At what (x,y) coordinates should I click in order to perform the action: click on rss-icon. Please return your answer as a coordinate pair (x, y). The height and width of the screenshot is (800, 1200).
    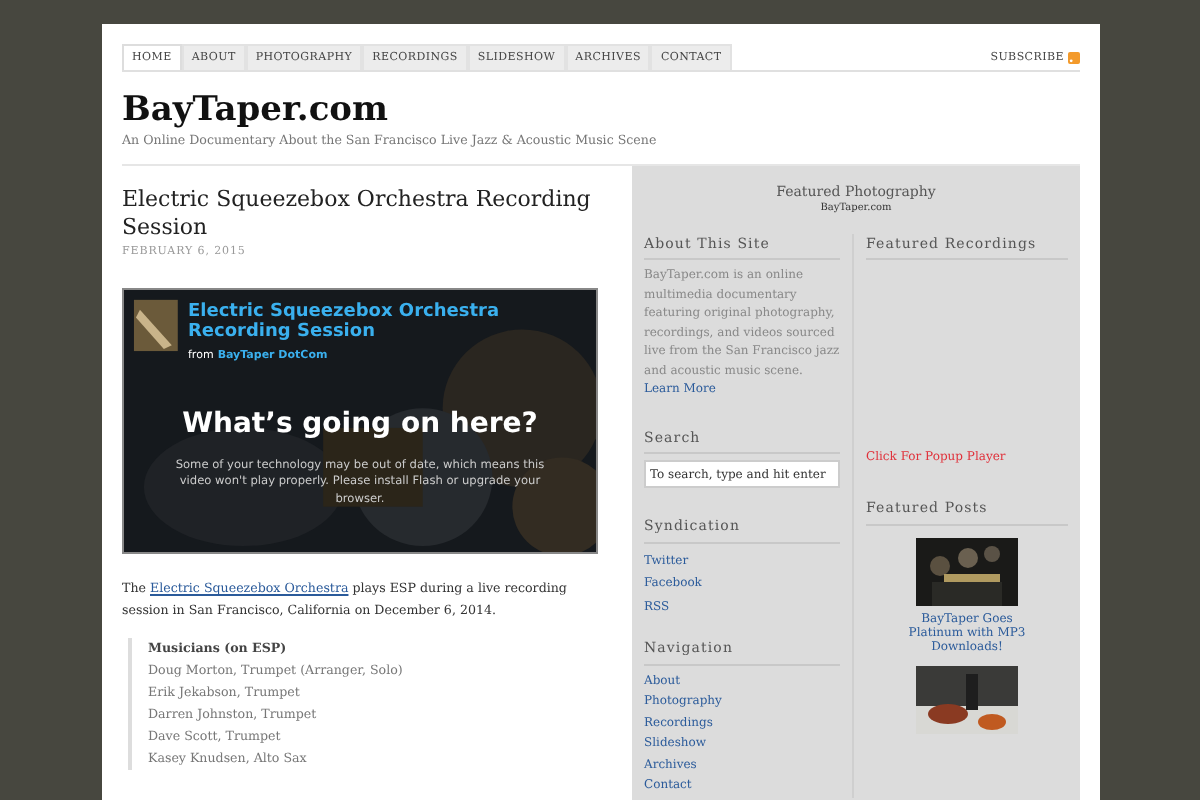
    Looking at the image, I should click on (1074, 57).